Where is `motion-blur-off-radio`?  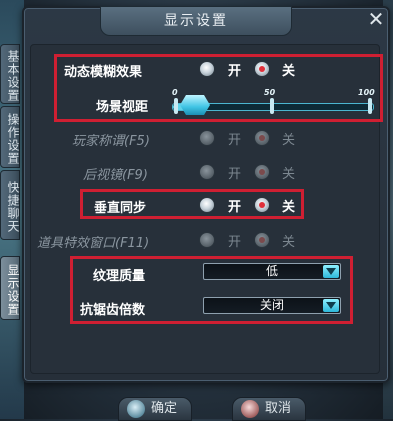
motion-blur-off-radio is located at coordinates (262, 69).